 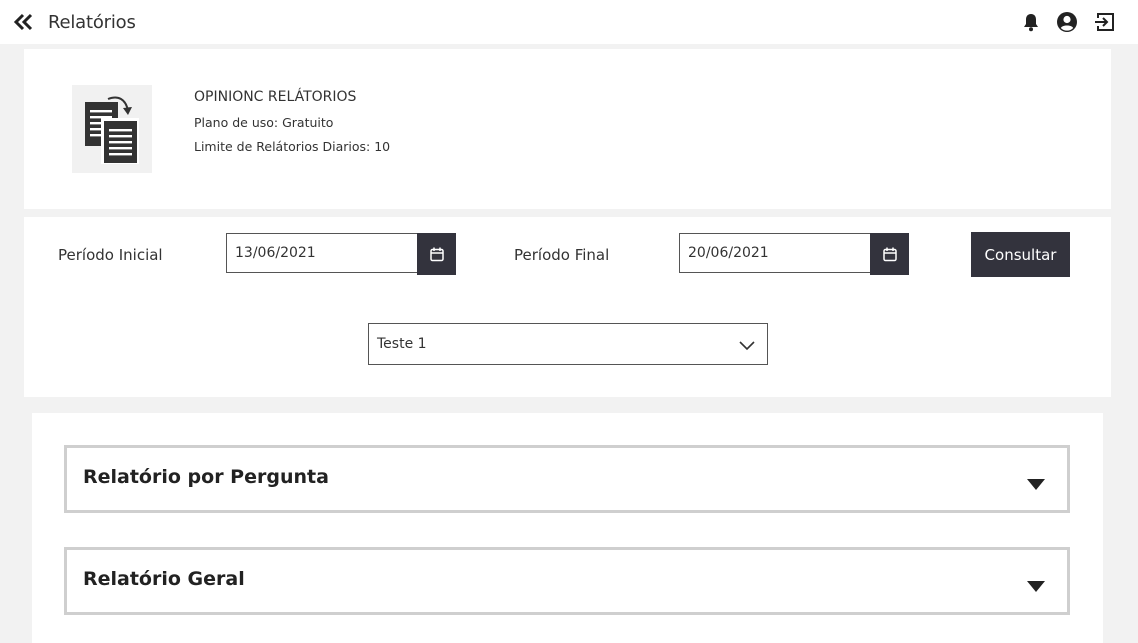 I want to click on daily-report-limit: Limite de Relátorios Diarios: 10, so click(x=292, y=146).